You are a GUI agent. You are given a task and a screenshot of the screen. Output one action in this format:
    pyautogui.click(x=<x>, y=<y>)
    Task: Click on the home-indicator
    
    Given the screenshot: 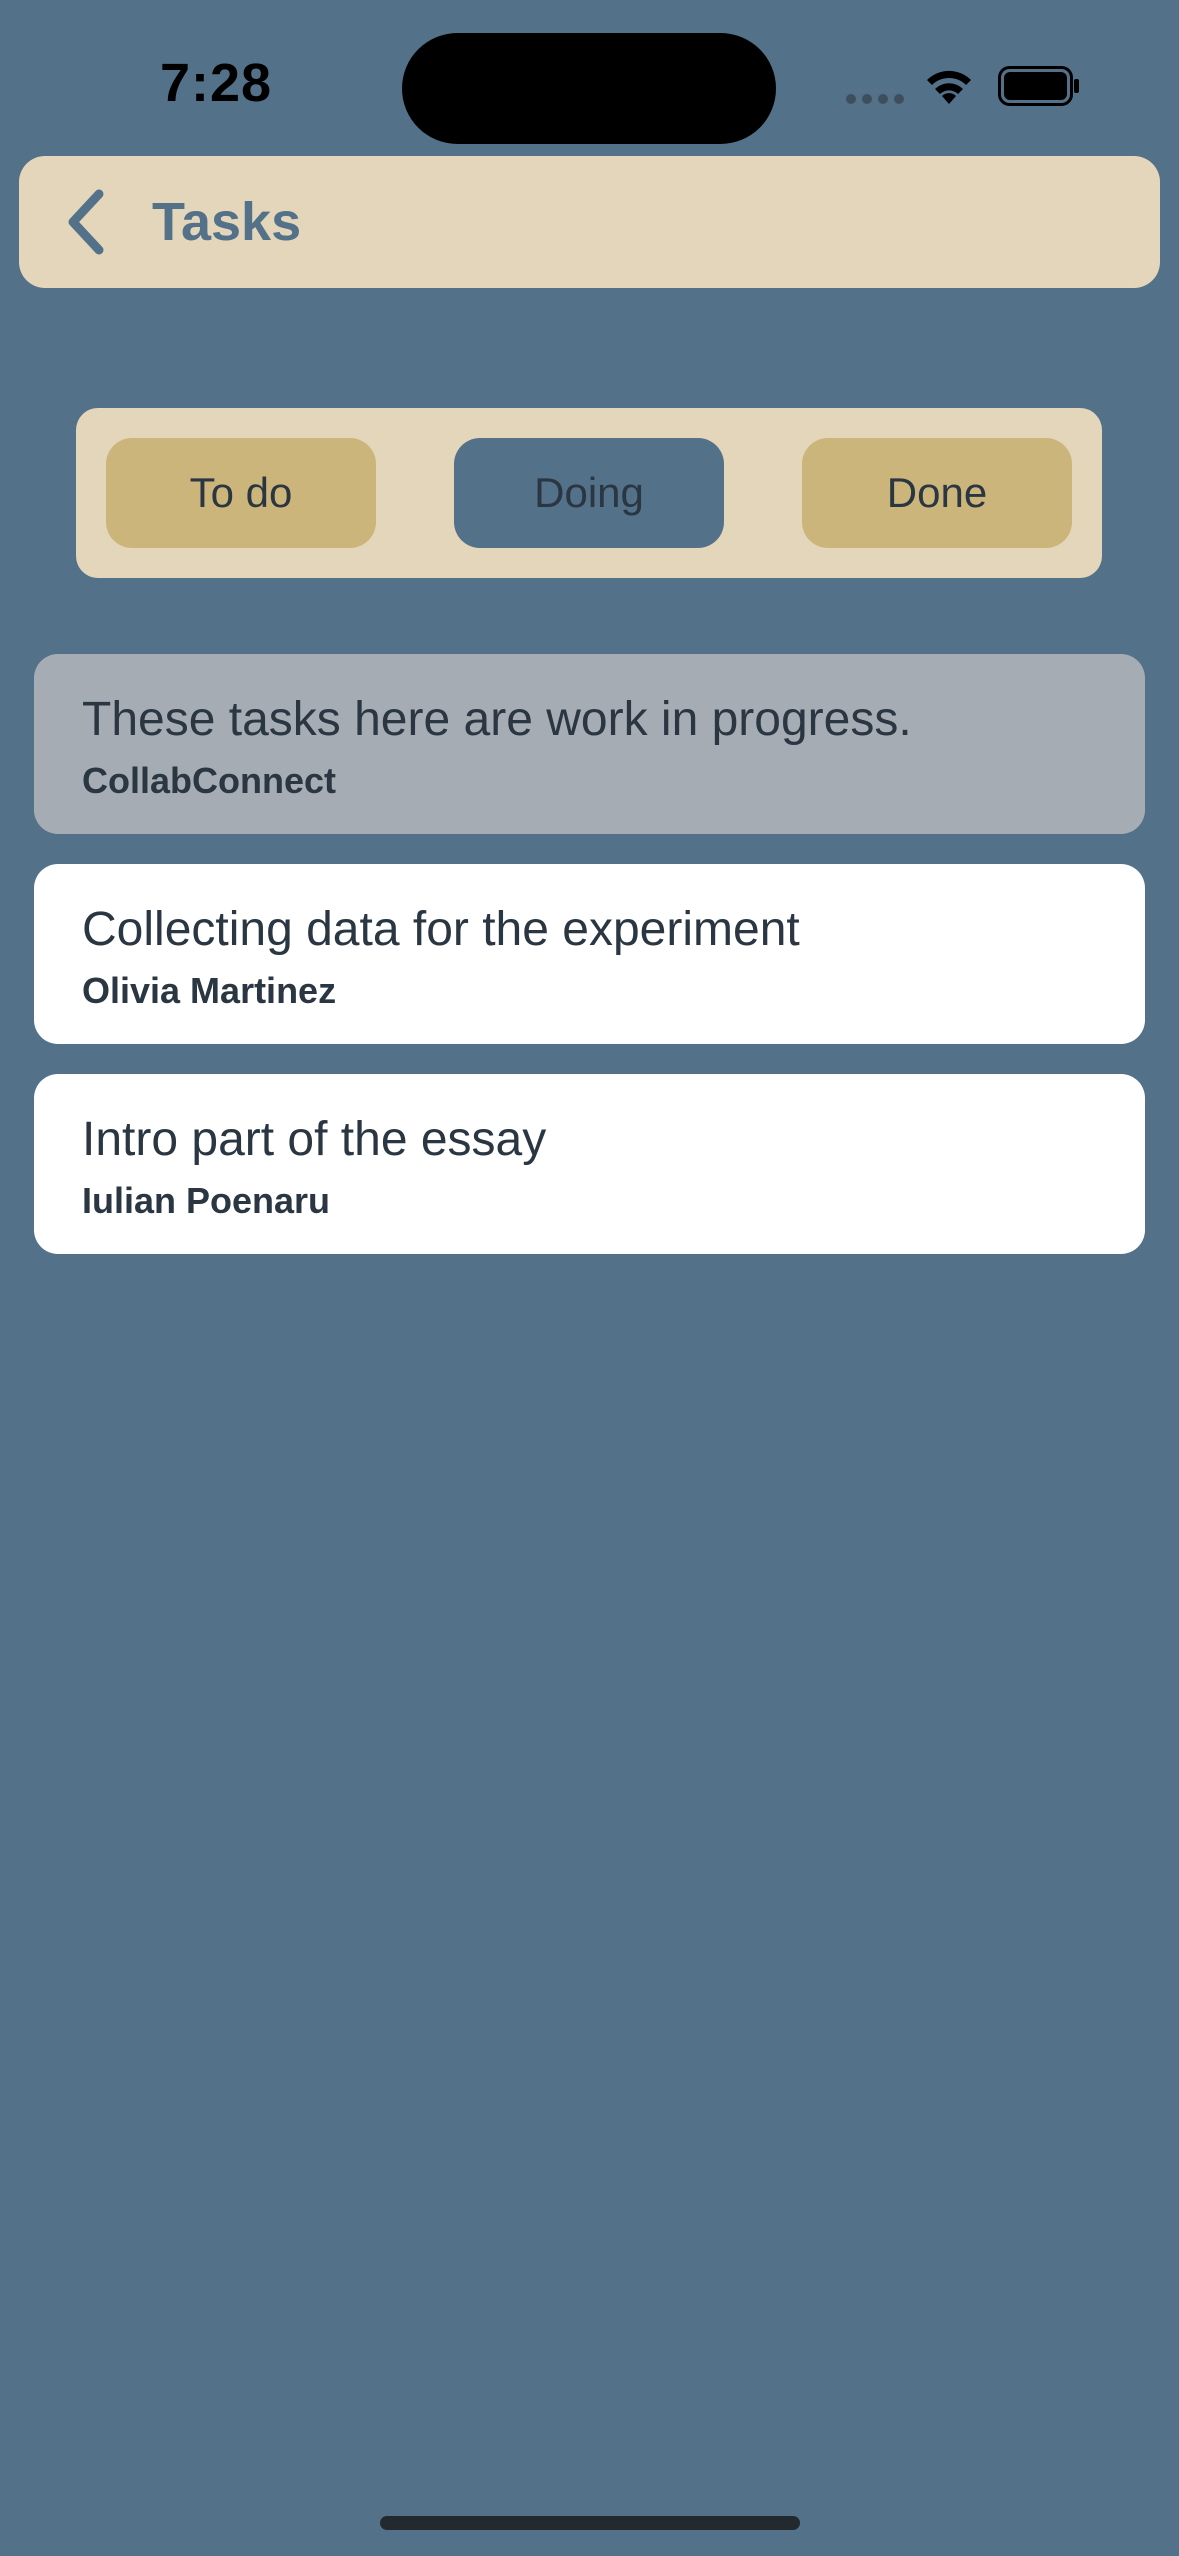 What is the action you would take?
    pyautogui.click(x=590, y=2523)
    